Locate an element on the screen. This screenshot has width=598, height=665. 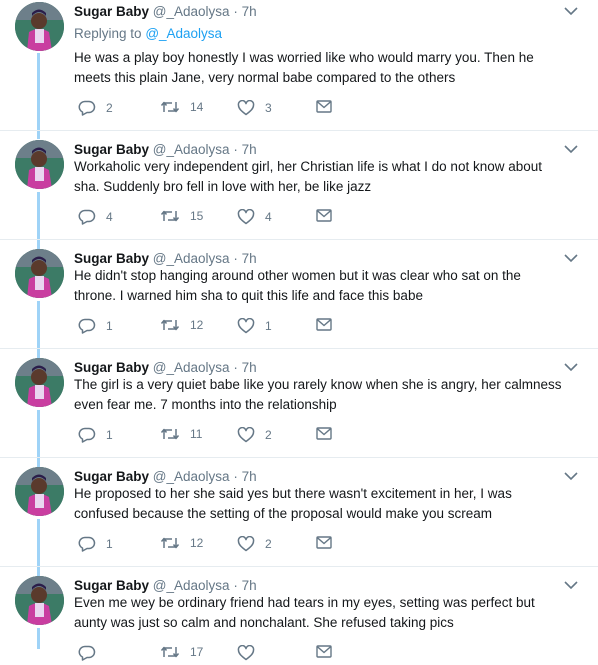
reply-button: 4 is located at coordinates (95, 217).